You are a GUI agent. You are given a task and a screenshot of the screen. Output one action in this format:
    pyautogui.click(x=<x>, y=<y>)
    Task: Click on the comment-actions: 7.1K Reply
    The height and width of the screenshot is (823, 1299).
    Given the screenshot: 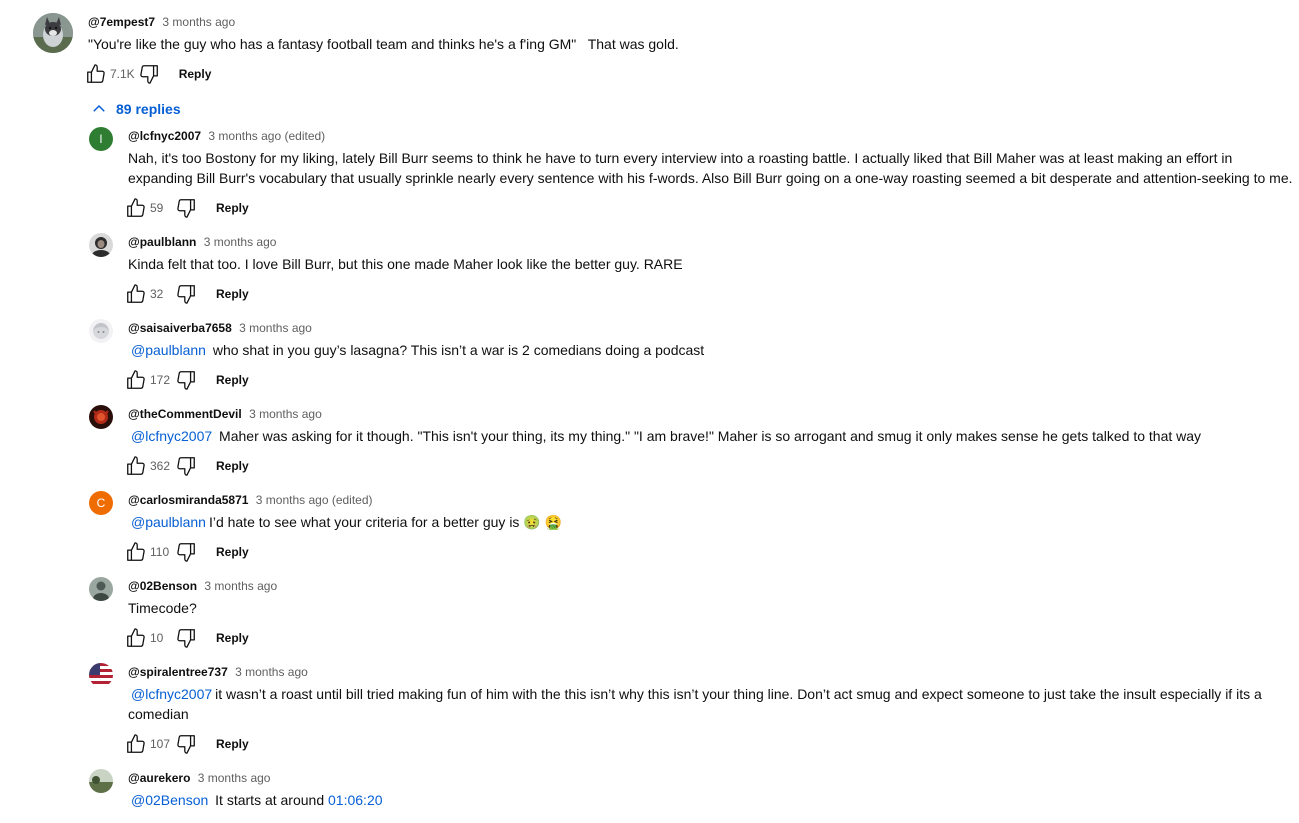 What is the action you would take?
    pyautogui.click(x=678, y=74)
    